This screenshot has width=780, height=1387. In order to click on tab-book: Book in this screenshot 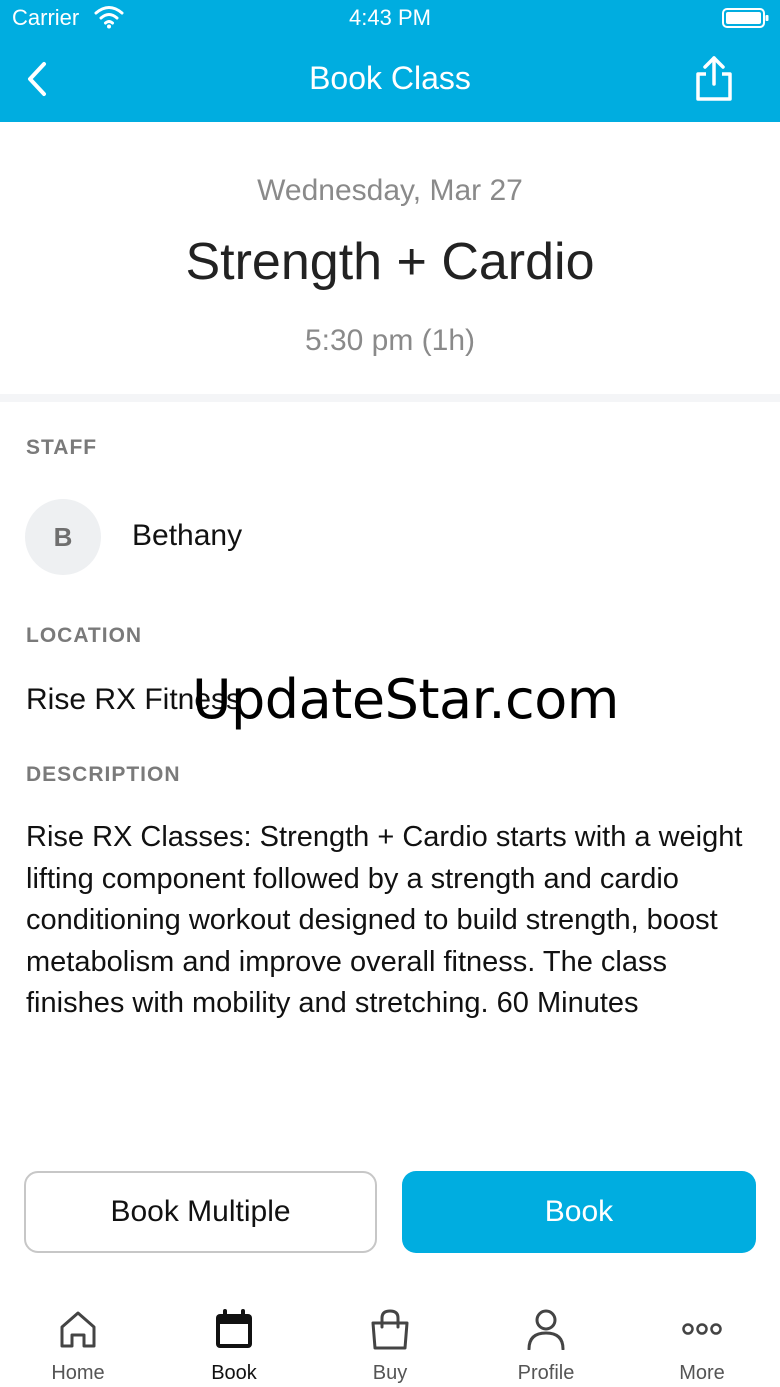, I will do `click(234, 1338)`.